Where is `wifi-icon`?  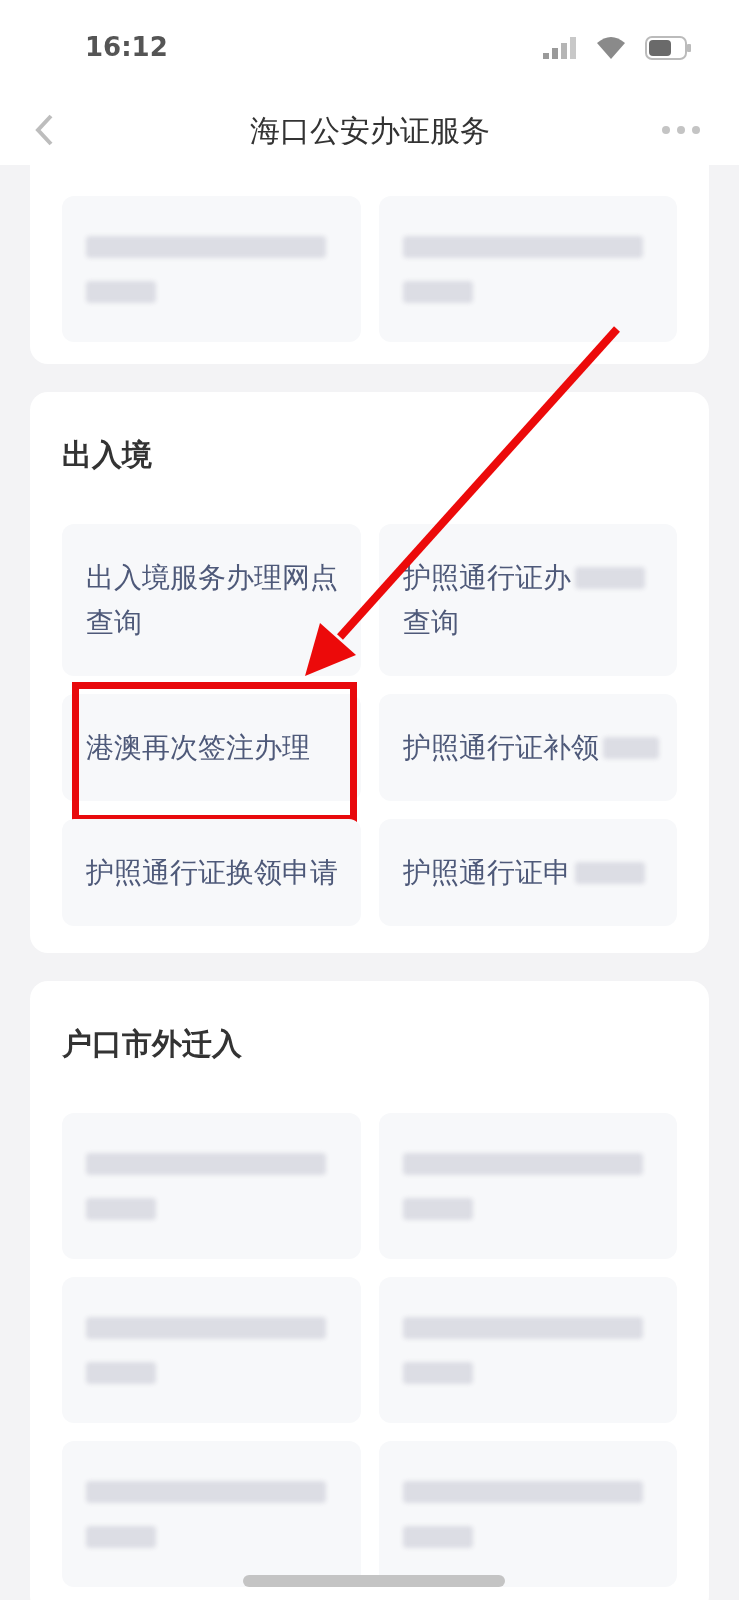
wifi-icon is located at coordinates (611, 47).